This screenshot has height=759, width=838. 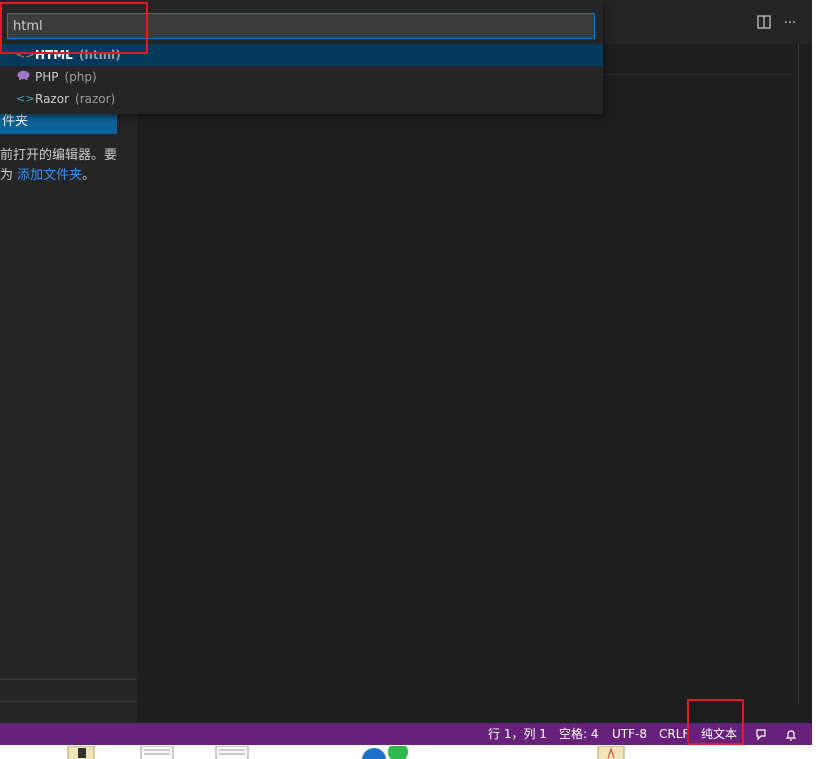 I want to click on language-option-name: PHP, so click(x=47, y=77).